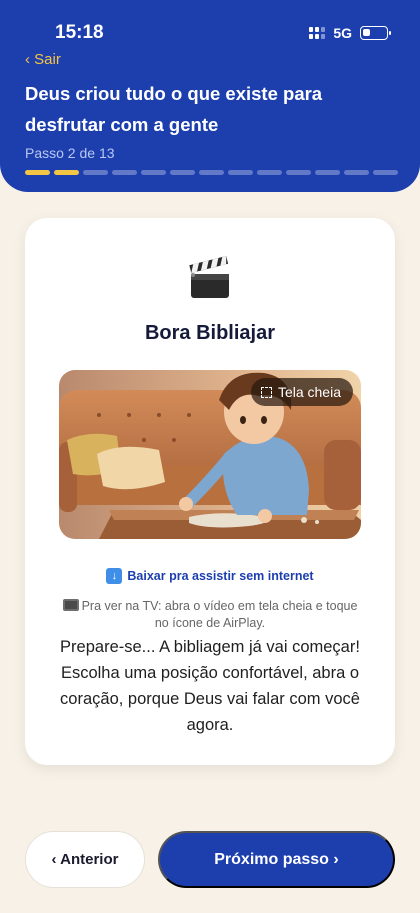 The width and height of the screenshot is (420, 913). I want to click on battery-level, so click(366, 32).